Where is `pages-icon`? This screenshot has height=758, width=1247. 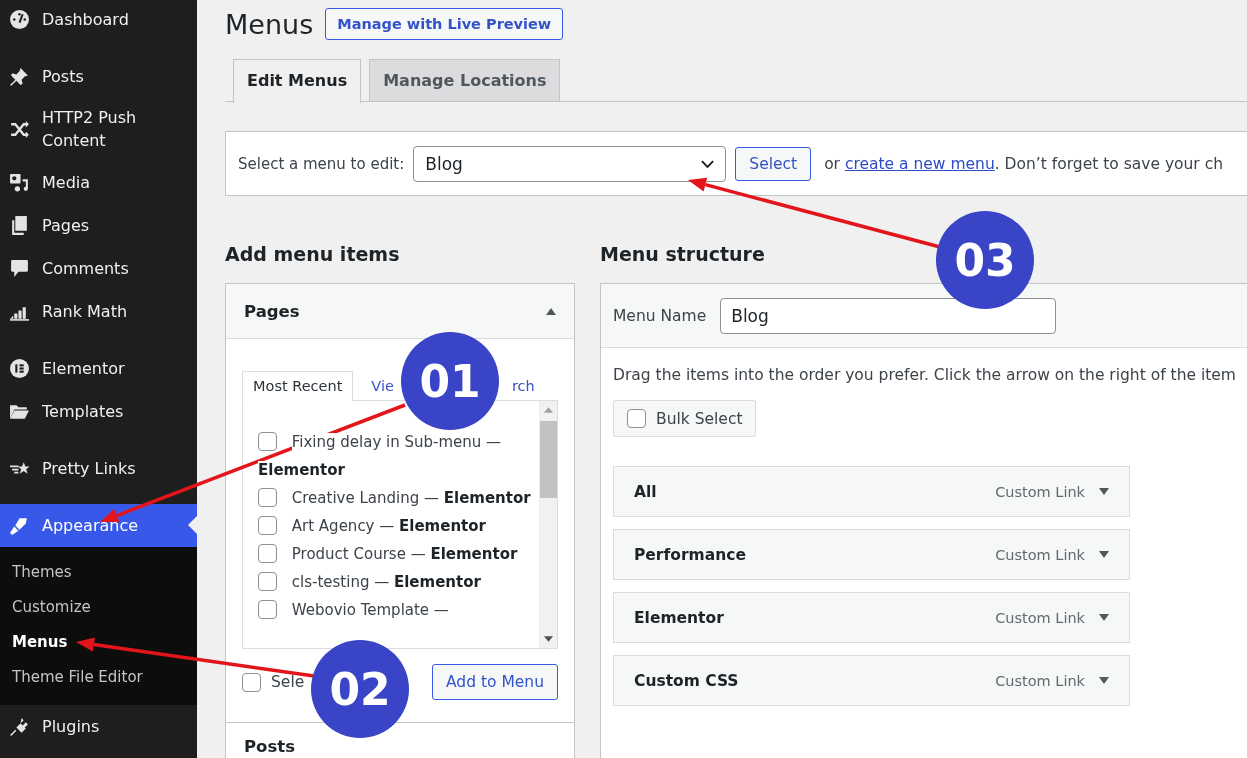
pages-icon is located at coordinates (19, 225).